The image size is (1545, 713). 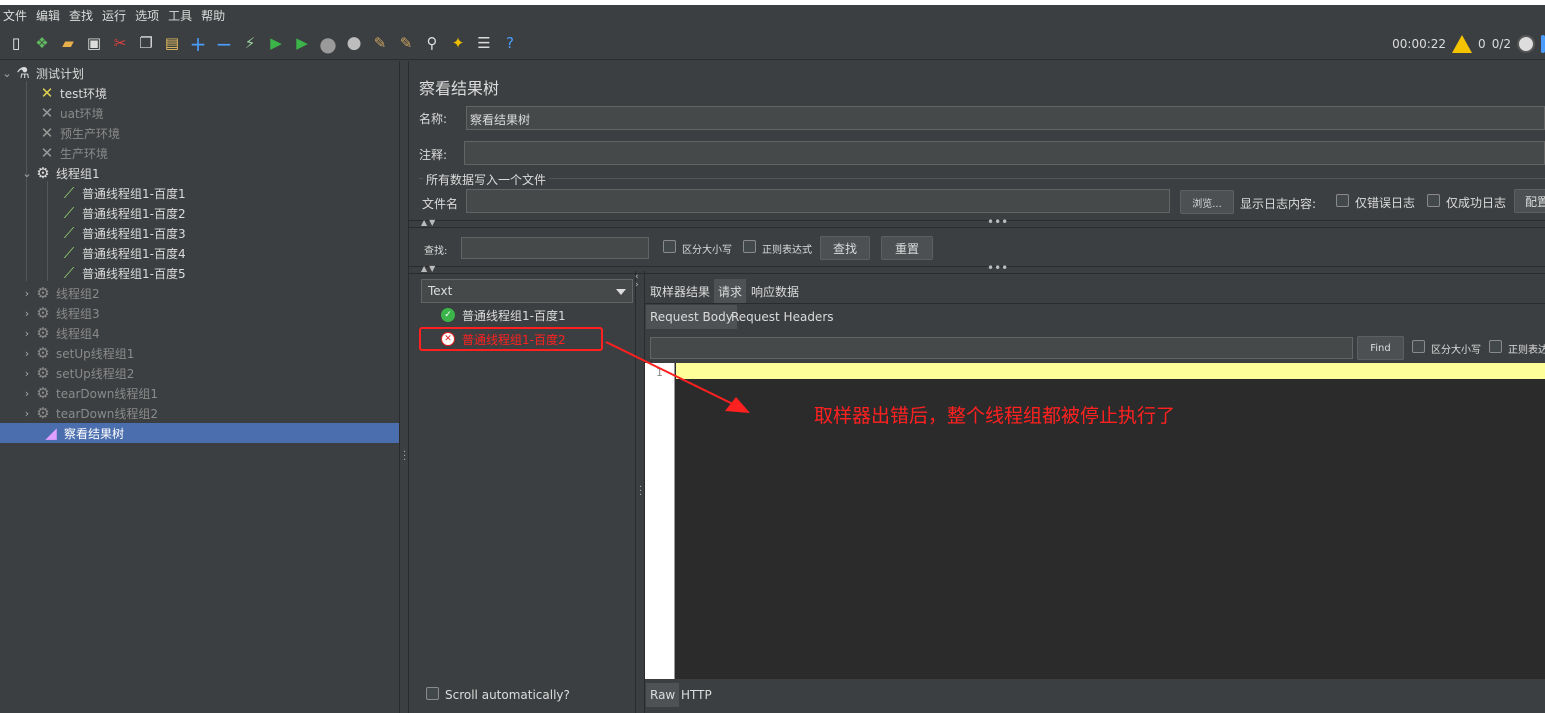 I want to click on toggle-icon: ⚡, so click(x=250, y=44).